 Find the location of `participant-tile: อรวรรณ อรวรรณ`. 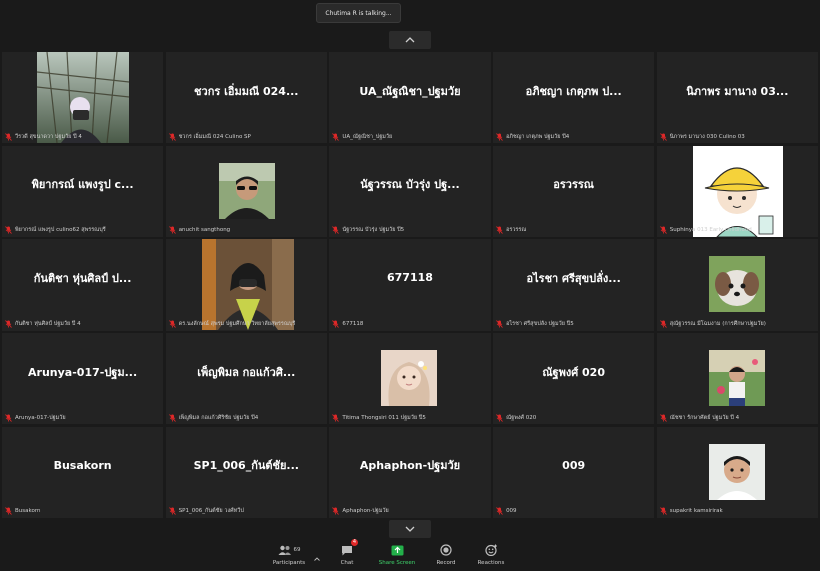

participant-tile: อรวรรณ อรวรรณ is located at coordinates (574, 191).